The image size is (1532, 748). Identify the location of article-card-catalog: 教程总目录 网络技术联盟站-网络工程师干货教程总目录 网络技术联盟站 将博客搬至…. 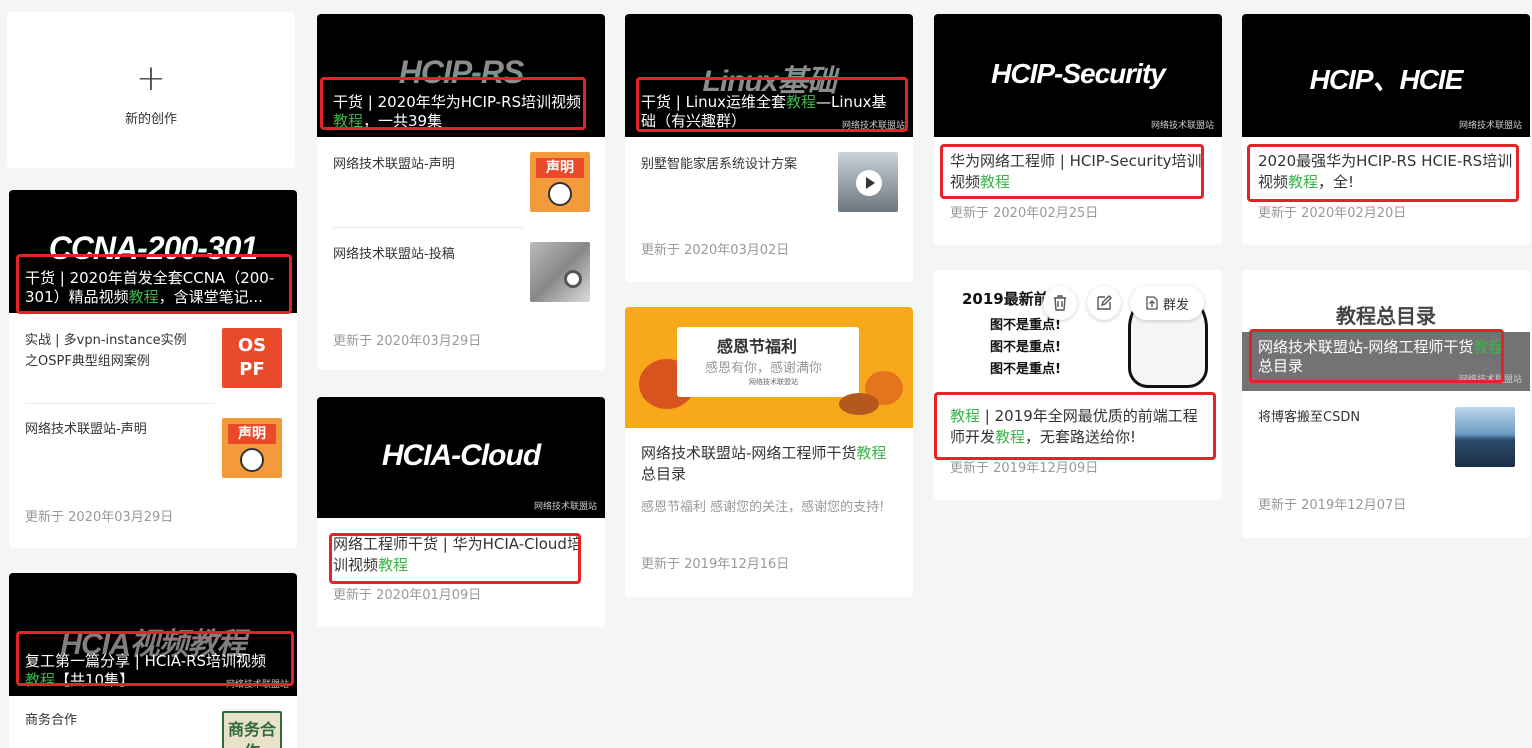
(1386, 404).